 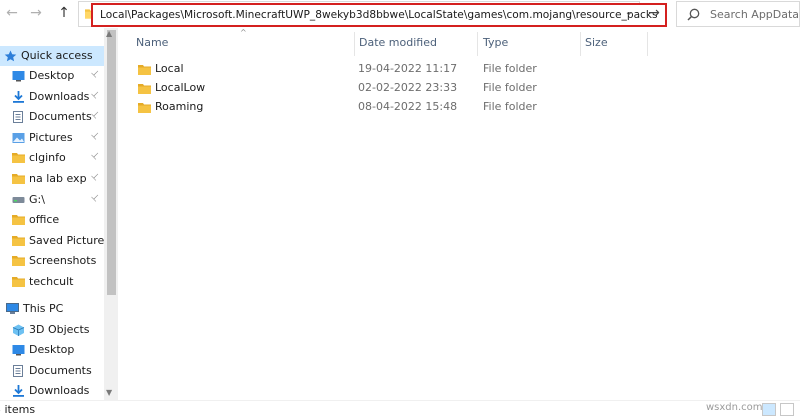 I want to click on sidebar-item-quick-access: Quick access, so click(x=52, y=56).